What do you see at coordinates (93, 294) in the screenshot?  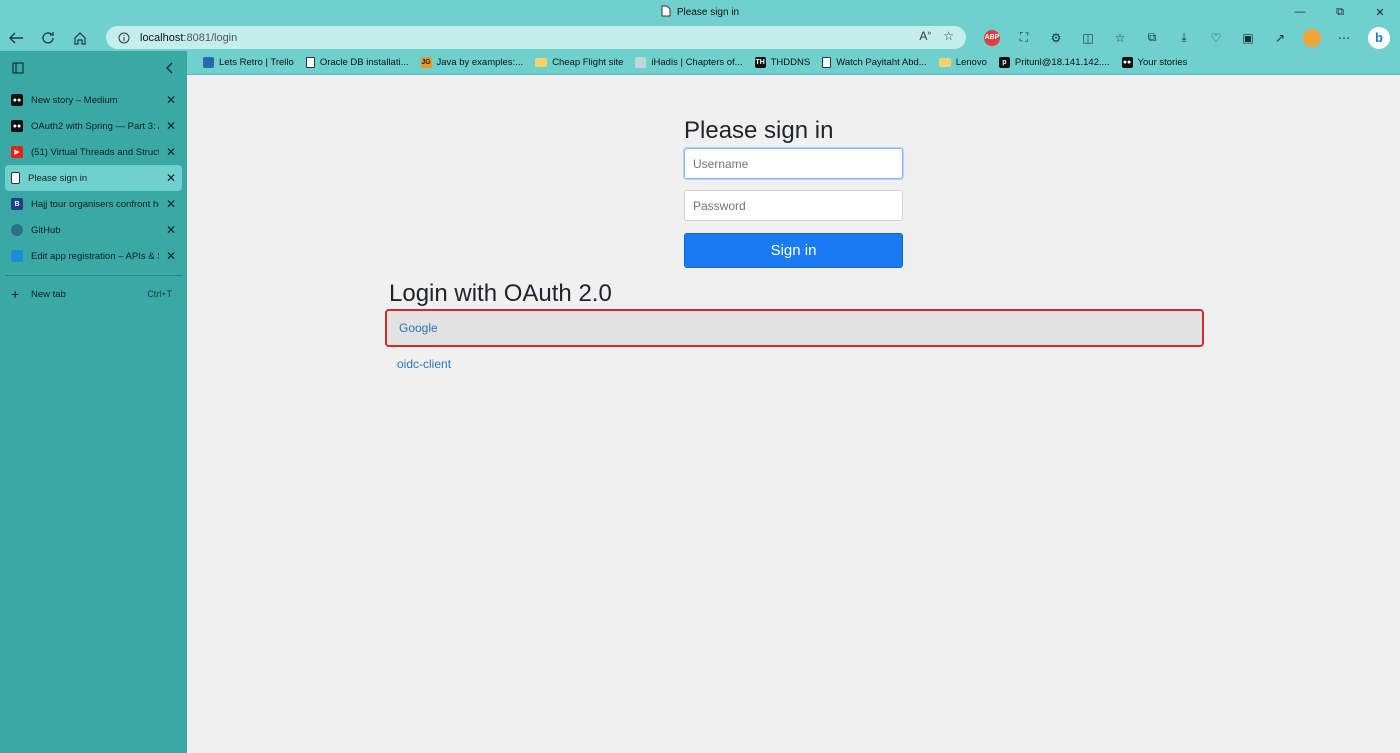 I see `new-tab-button: + New tab Ctrl+T` at bounding box center [93, 294].